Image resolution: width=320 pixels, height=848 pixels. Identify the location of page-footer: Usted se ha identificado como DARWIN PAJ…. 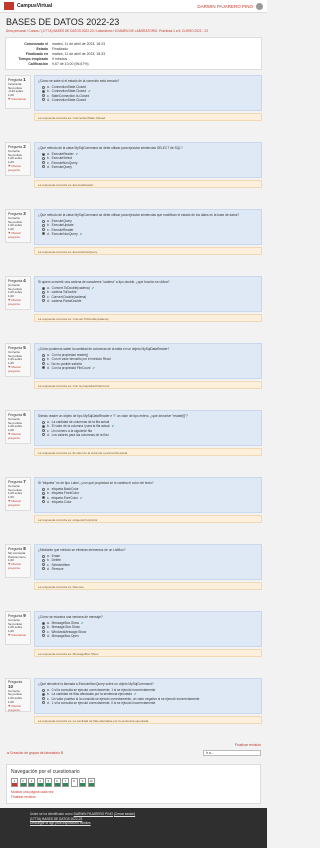
(133, 828).